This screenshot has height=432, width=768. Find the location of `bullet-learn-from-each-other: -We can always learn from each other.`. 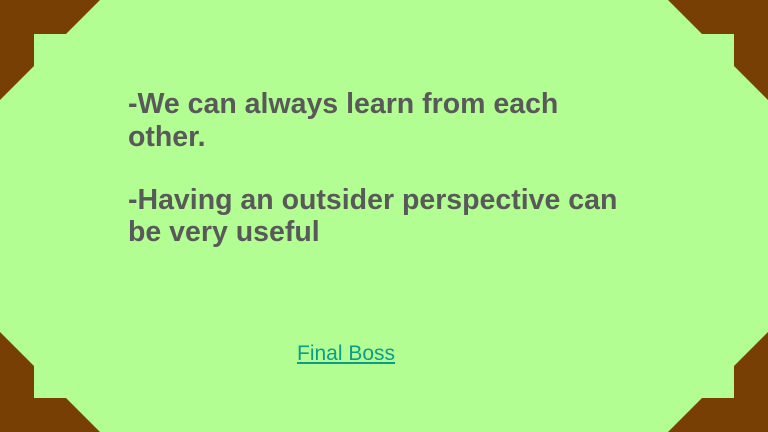

bullet-learn-from-each-other: -We can always learn from each other. is located at coordinates (343, 120).